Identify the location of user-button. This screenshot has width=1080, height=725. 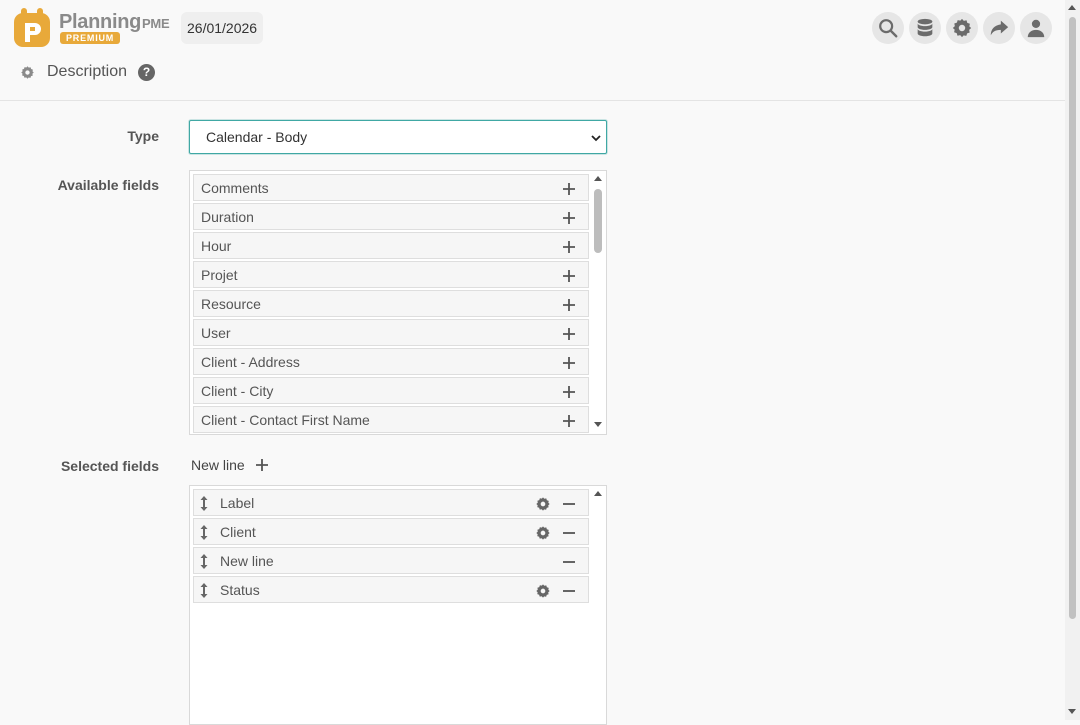
(1036, 28).